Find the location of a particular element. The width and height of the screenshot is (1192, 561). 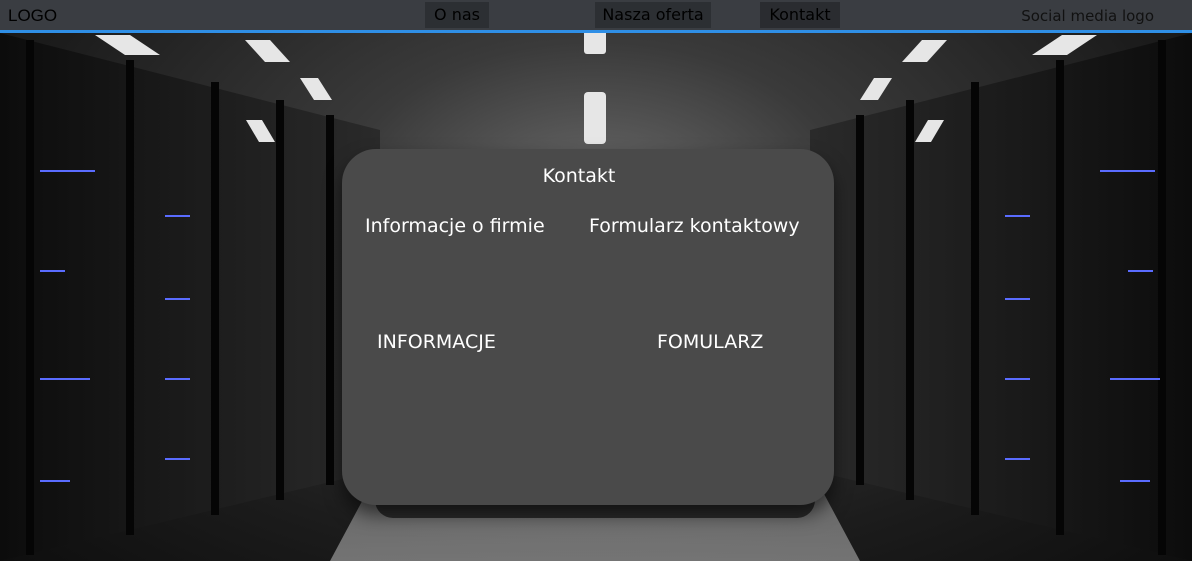

nav-nasza-oferta: Nasza oferta is located at coordinates (653, 15).